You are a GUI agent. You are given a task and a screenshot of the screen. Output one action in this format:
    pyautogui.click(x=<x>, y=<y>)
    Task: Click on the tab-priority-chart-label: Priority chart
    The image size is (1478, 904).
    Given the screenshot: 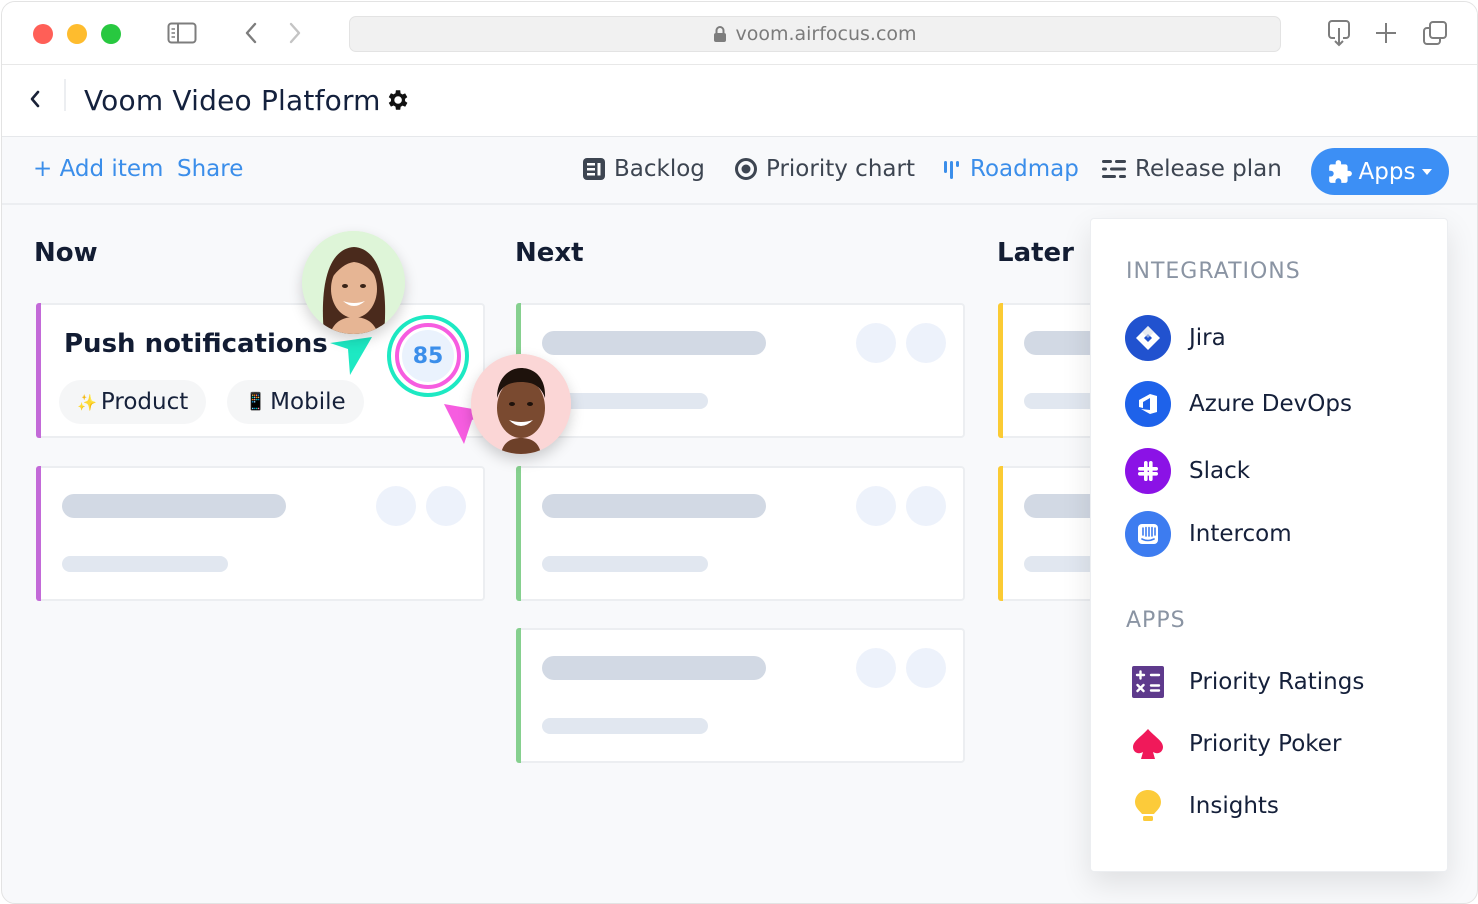 What is the action you would take?
    pyautogui.click(x=840, y=169)
    